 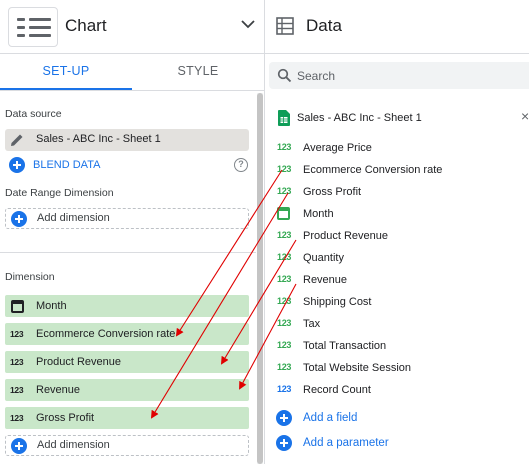 What do you see at coordinates (397, 236) in the screenshot?
I see `field-item-product-revenue: 123 Product Revenue` at bounding box center [397, 236].